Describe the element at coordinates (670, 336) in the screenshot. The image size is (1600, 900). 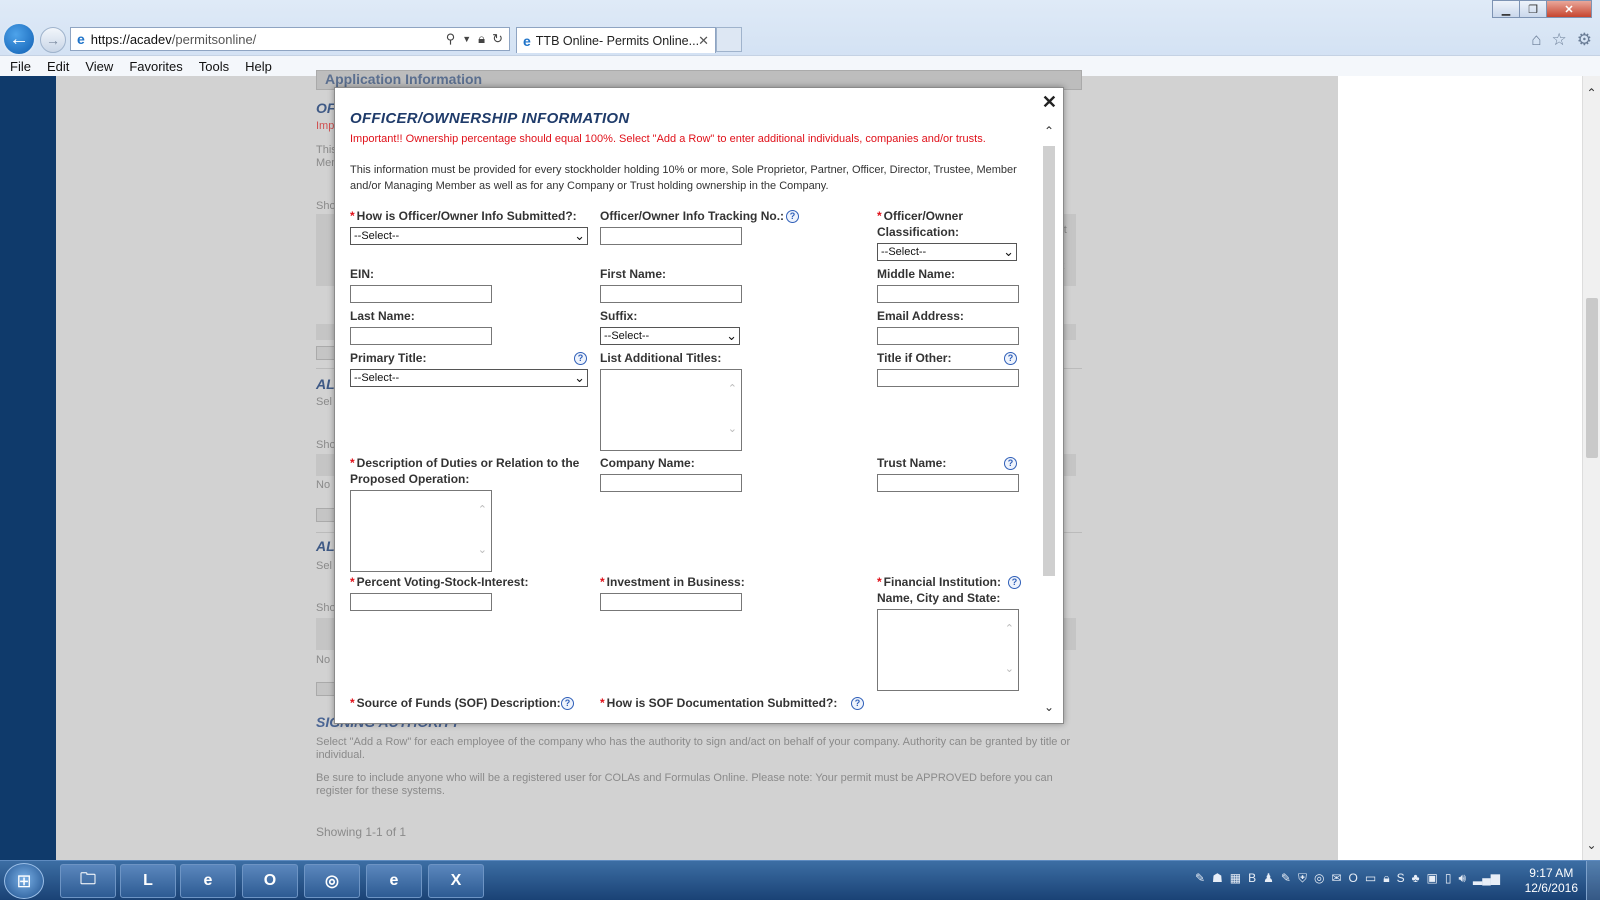
I see `suffix-select: --Select-- ⌄` at that location.